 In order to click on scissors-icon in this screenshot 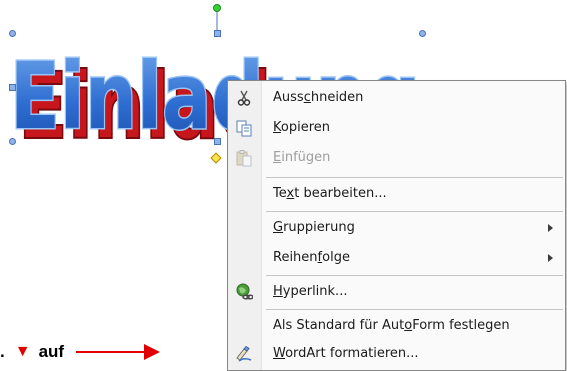, I will do `click(244, 98)`.